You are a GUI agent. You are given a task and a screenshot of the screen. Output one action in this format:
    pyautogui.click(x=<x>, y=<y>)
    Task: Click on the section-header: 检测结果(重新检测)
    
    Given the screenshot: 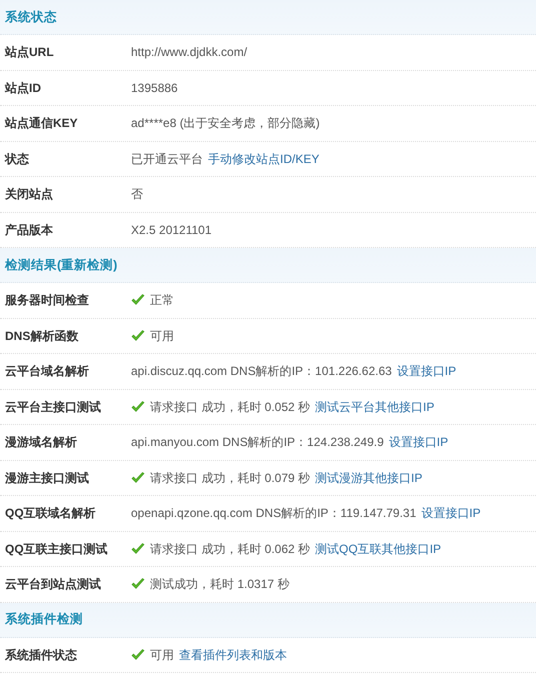 What is the action you would take?
    pyautogui.click(x=268, y=265)
    